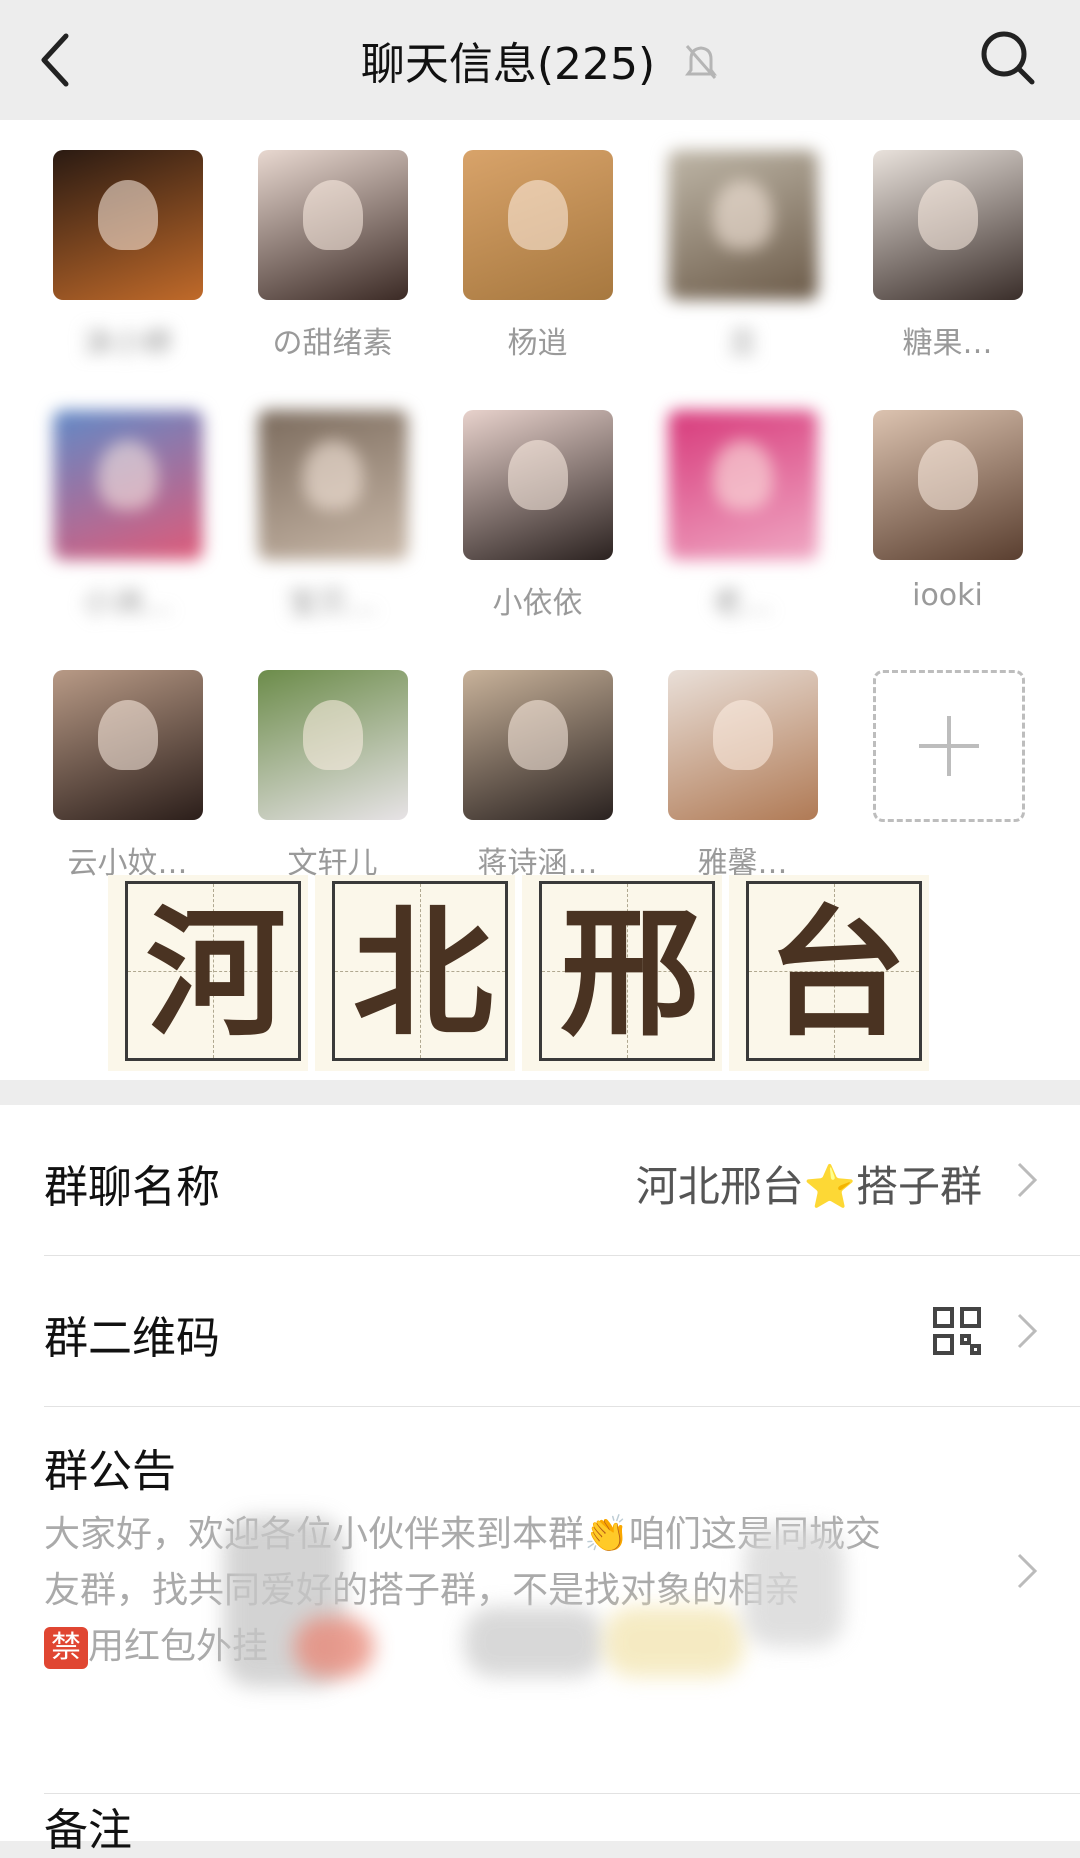  What do you see at coordinates (629, 974) in the screenshot?
I see `banner-character: 邢` at bounding box center [629, 974].